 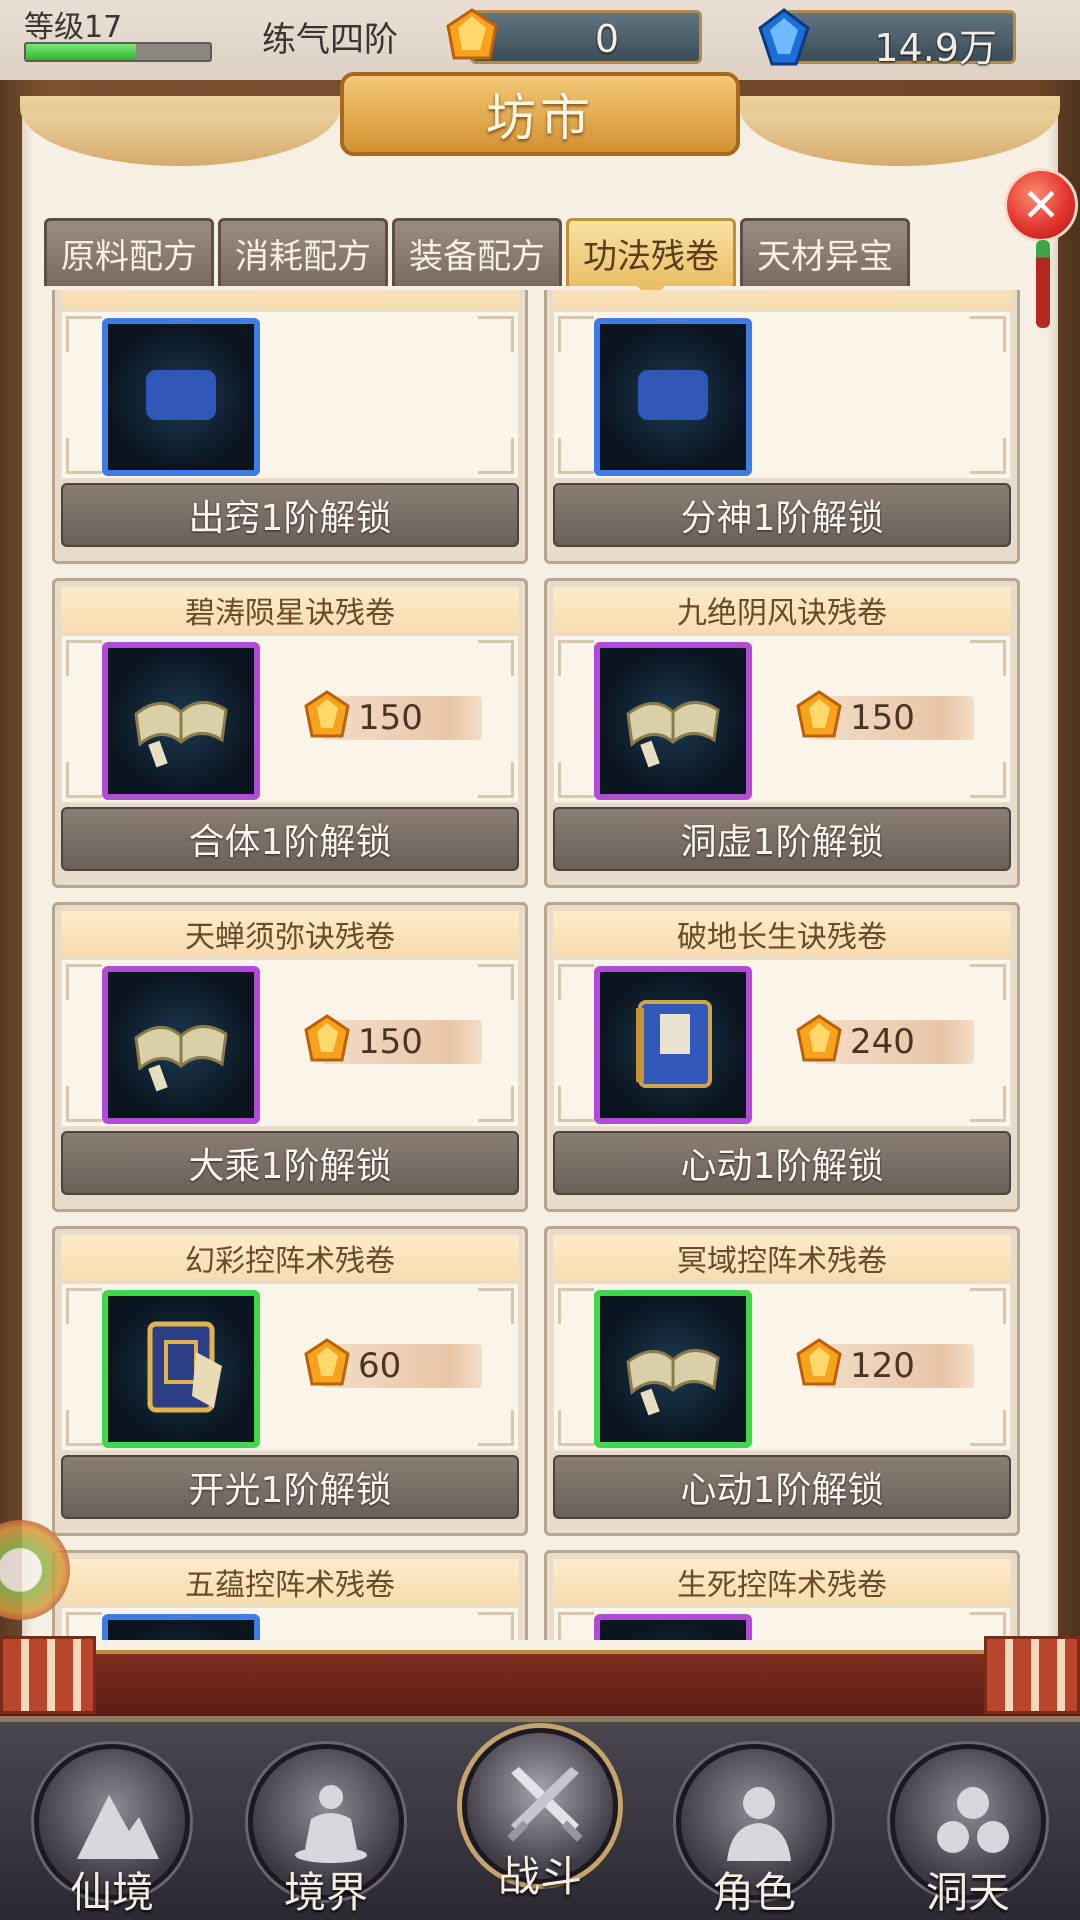 I want to click on nav-label: 仙境, so click(x=111, y=1892).